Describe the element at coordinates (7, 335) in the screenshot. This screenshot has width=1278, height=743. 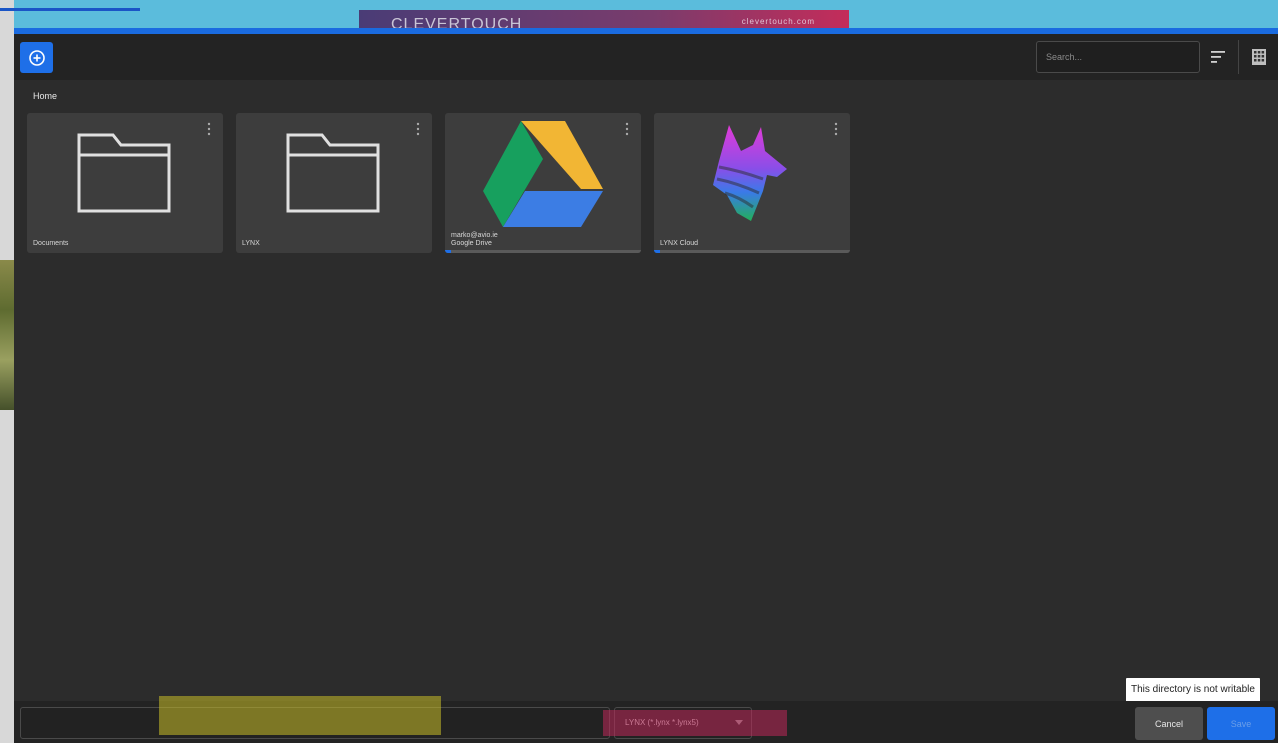
I see `background-image-strip` at that location.